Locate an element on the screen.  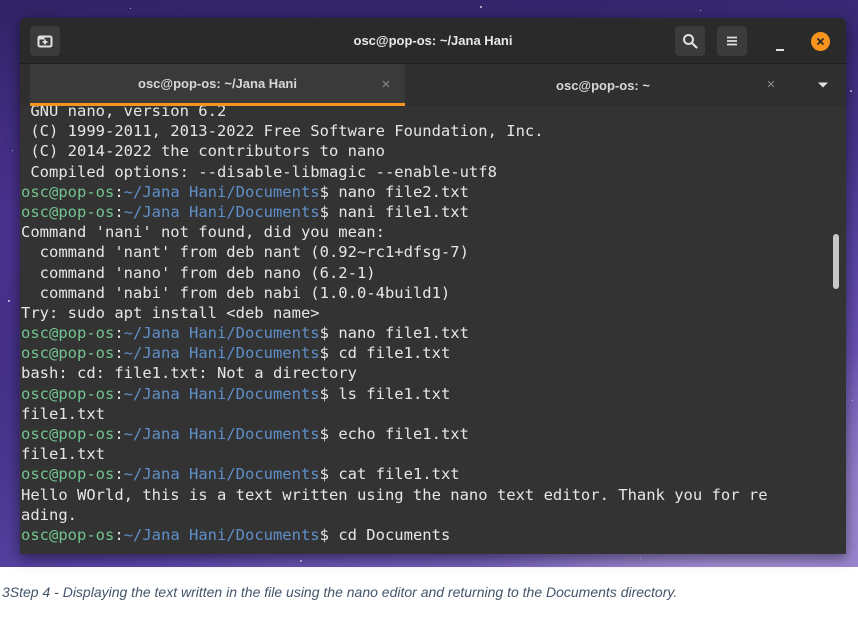
scrollbar-thumb is located at coordinates (836, 261).